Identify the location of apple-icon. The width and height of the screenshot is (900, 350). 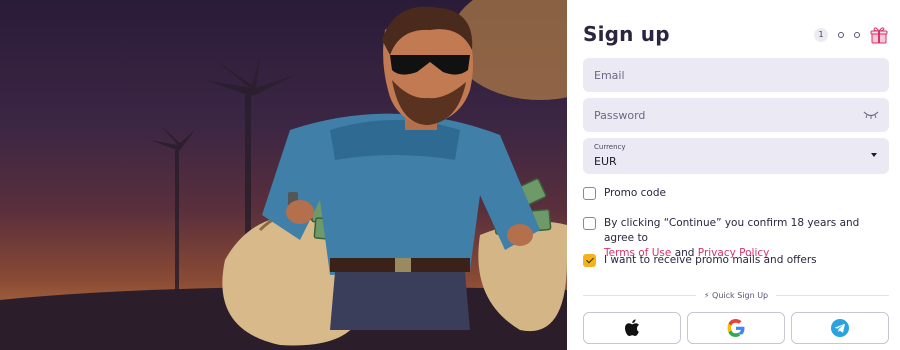
(631, 327).